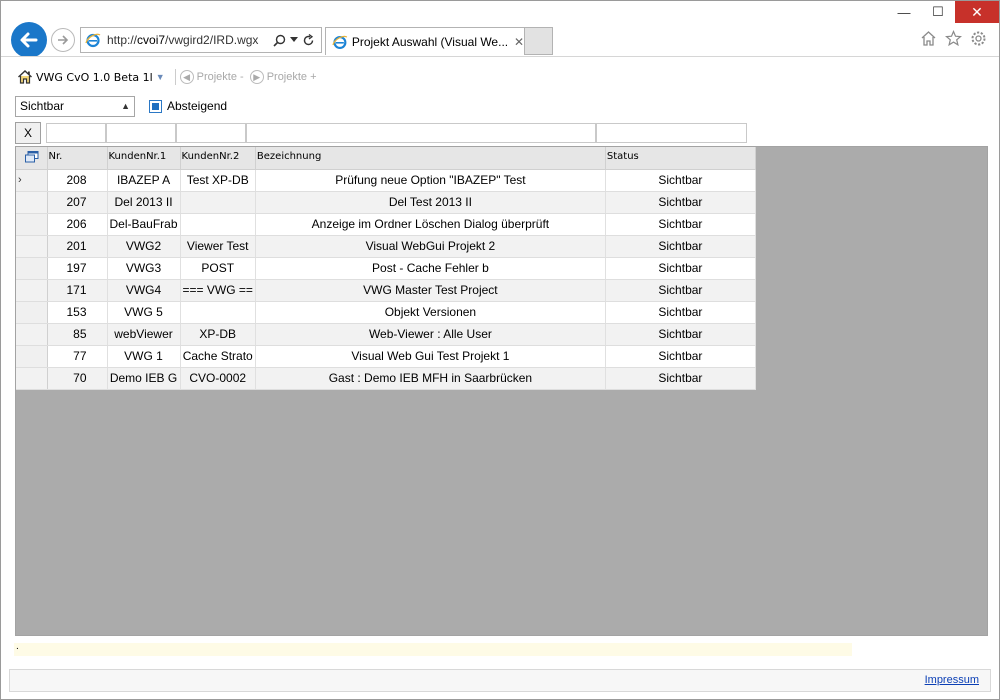 This screenshot has width=1000, height=700. I want to click on cell-bezeichnung: Visual WebGui Projekt 2, so click(430, 246).